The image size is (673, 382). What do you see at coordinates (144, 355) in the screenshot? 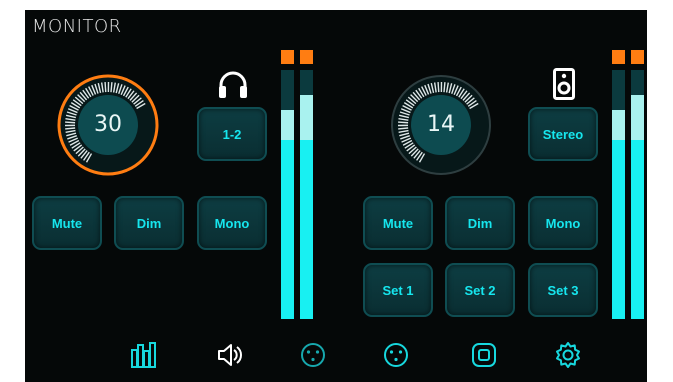
I see `meters-icon` at bounding box center [144, 355].